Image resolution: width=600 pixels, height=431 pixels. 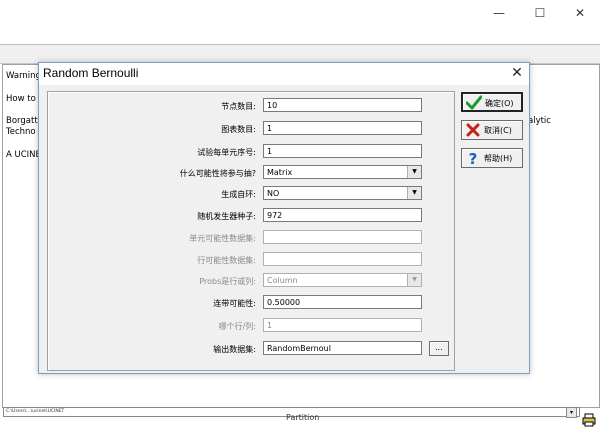 What do you see at coordinates (238, 194) in the screenshot?
I see `self-loops-label: 生成自环:` at bounding box center [238, 194].